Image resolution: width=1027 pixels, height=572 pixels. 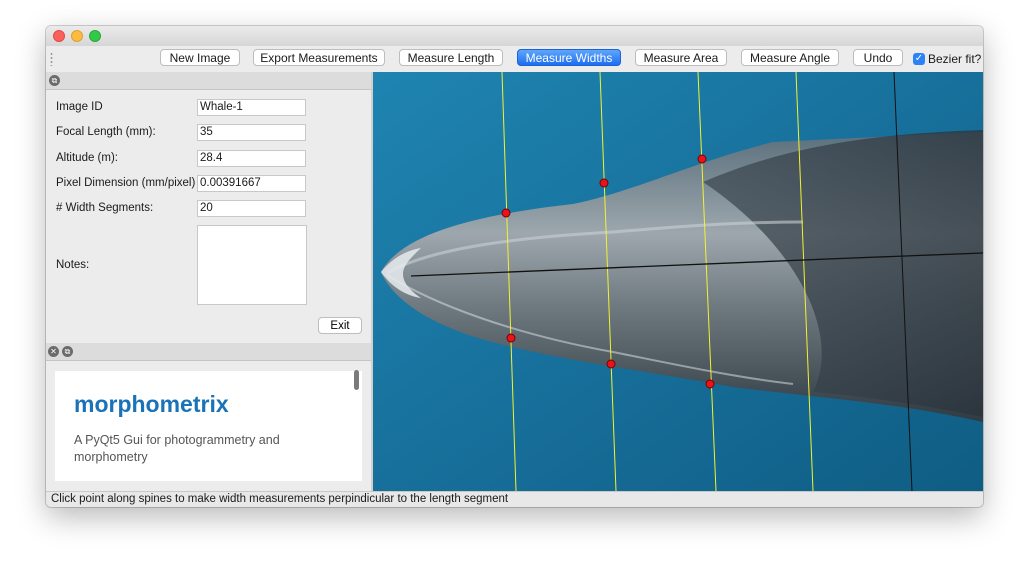 I want to click on docs-scrollbar, so click(x=356, y=380).